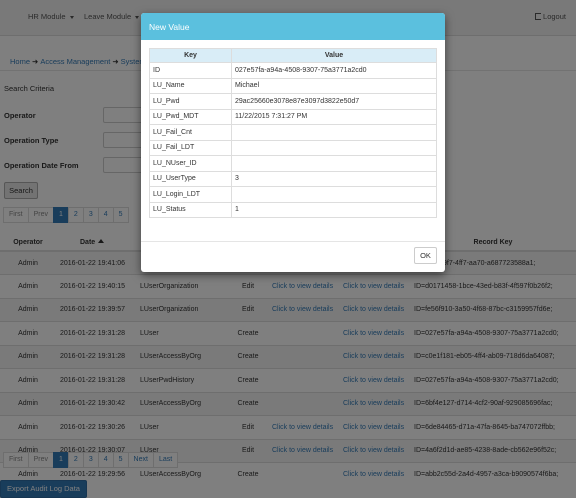 This screenshot has height=498, width=576. I want to click on kv-header-row: Key Value, so click(293, 55).